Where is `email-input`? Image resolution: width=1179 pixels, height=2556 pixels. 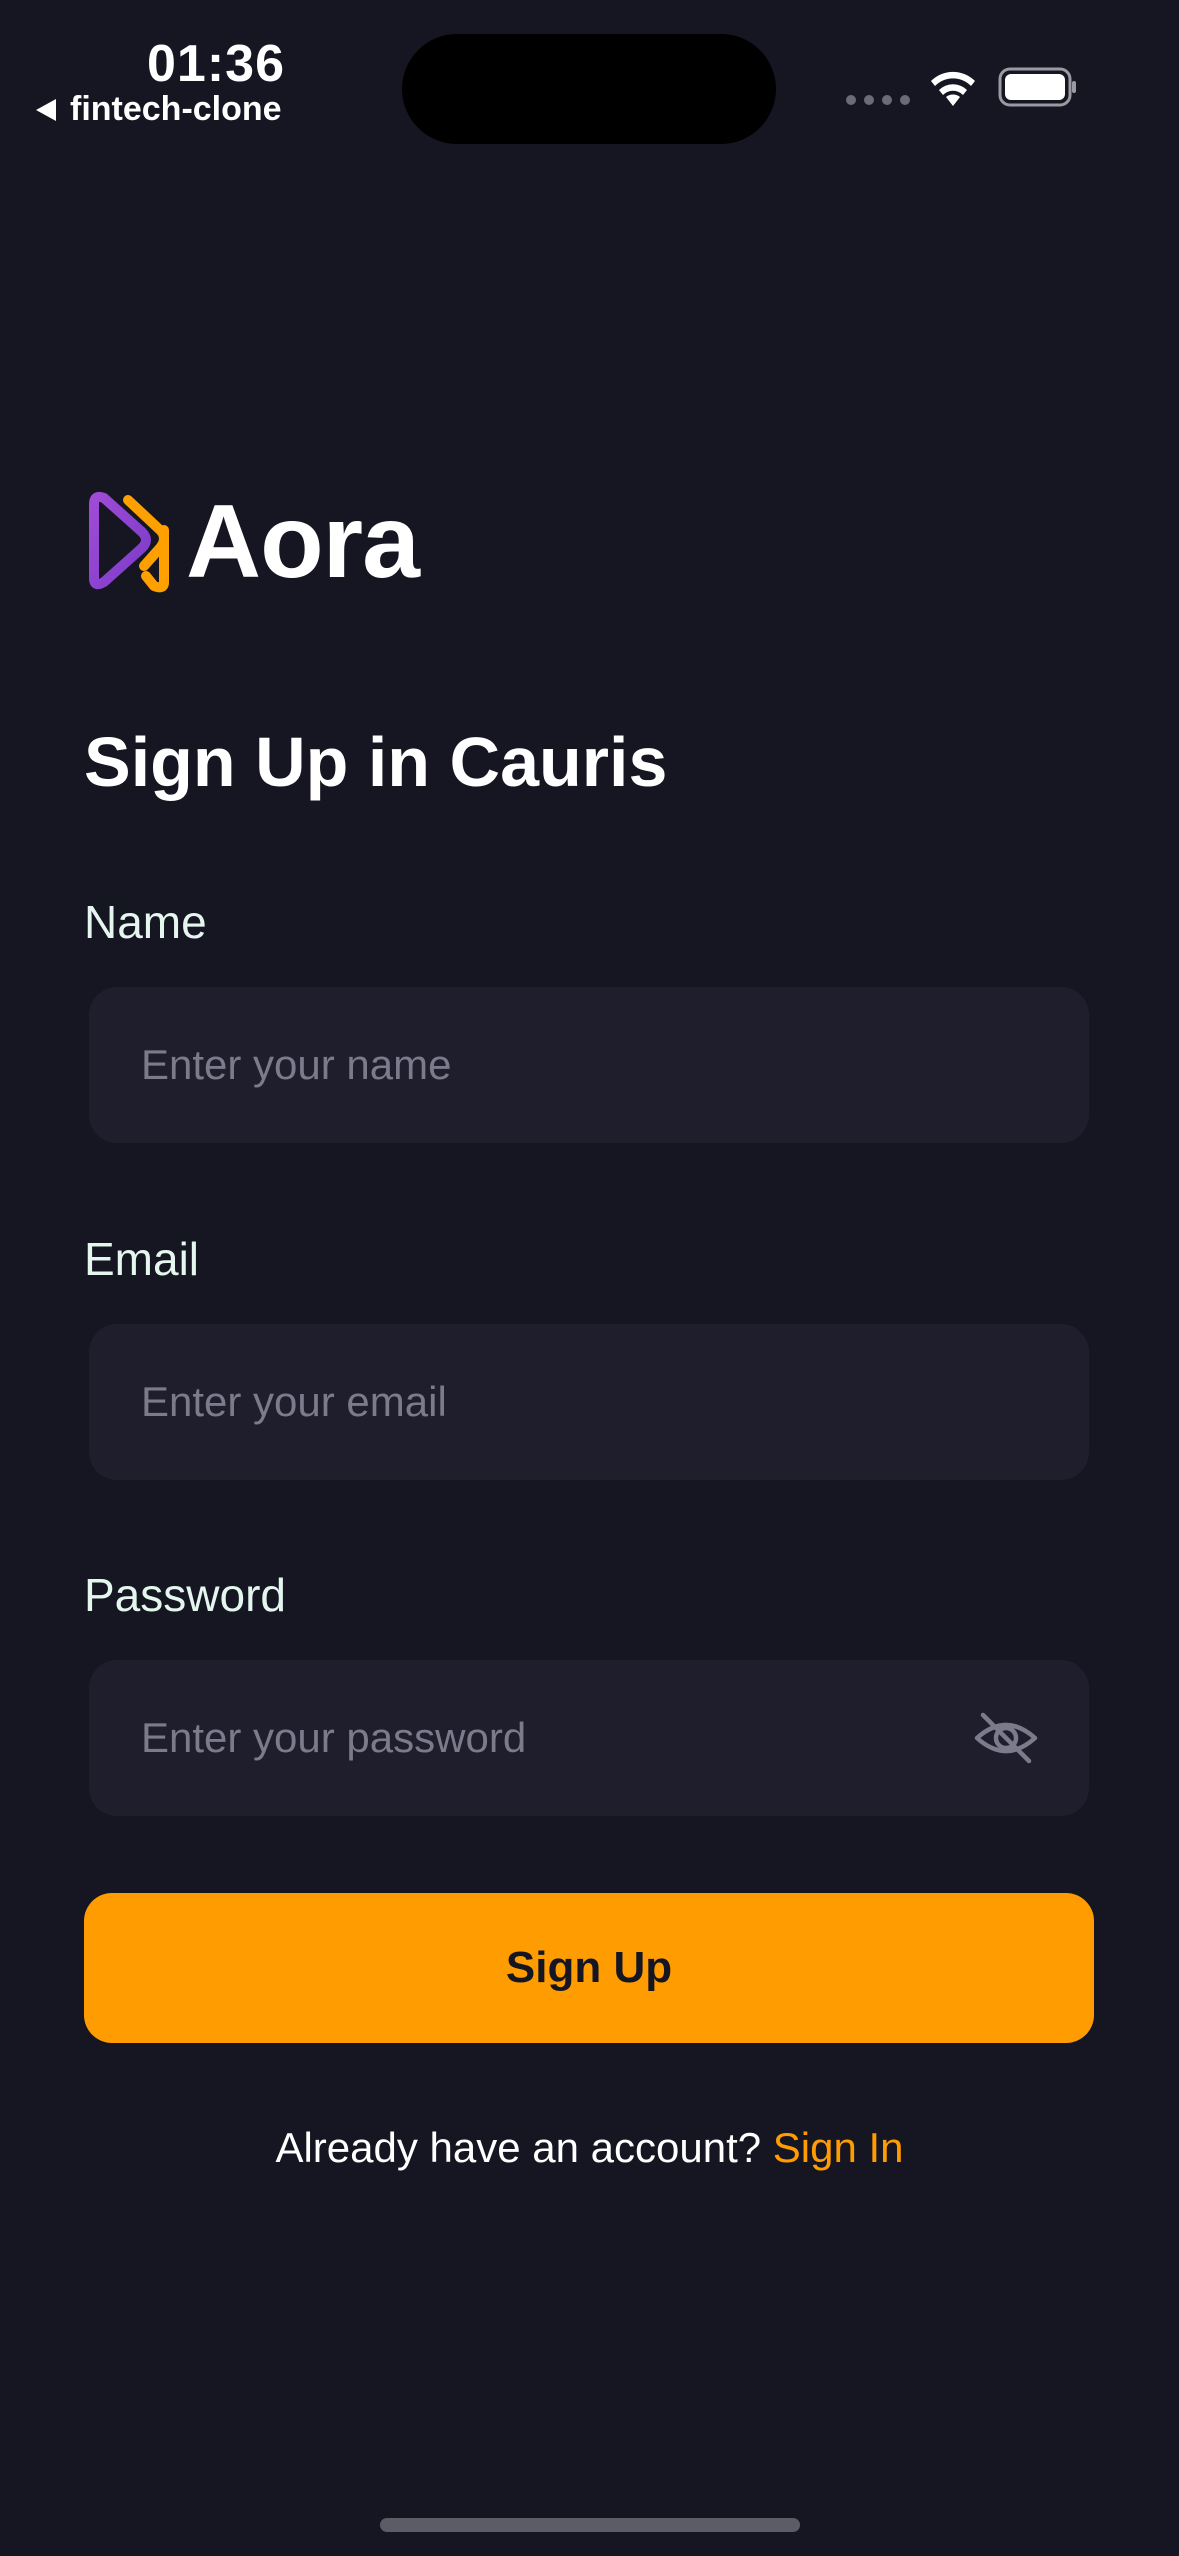 email-input is located at coordinates (589, 1402).